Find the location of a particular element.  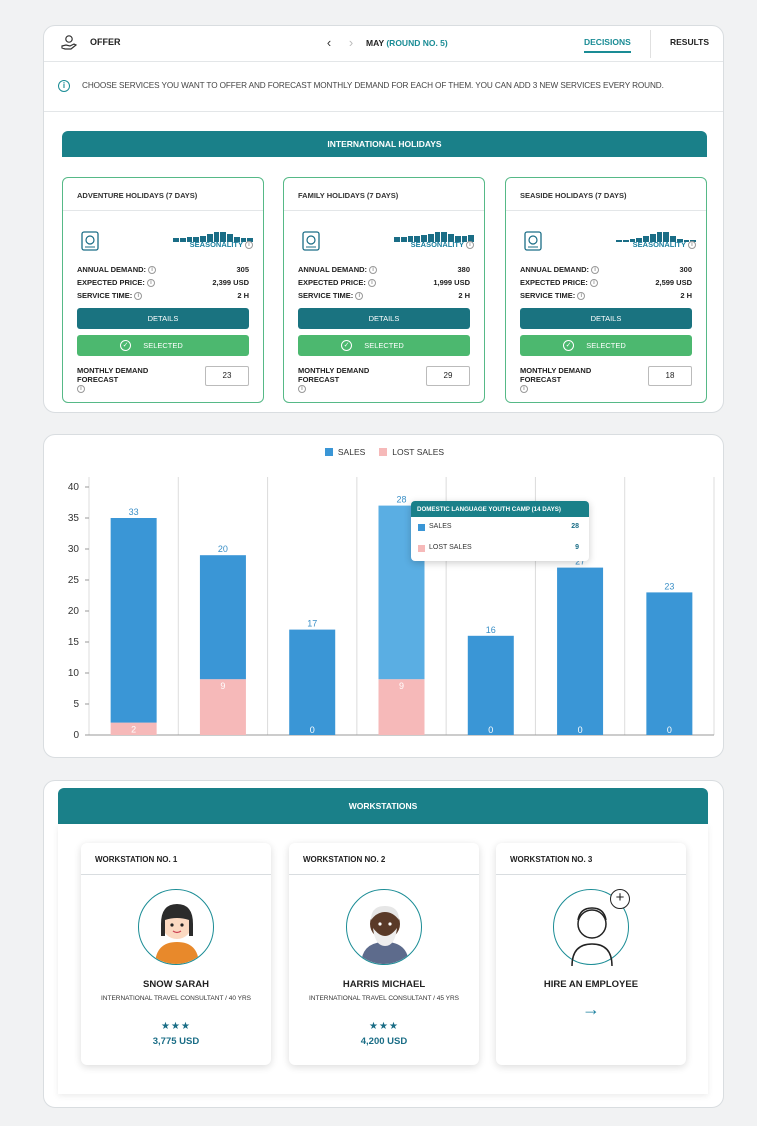

expected-price-row: EXPECTED PRICE: i 2,599 USD is located at coordinates (606, 283).